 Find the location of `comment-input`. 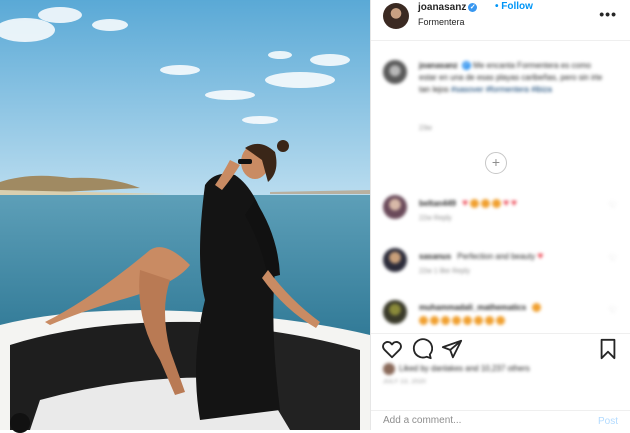

comment-input is located at coordinates (478, 420).